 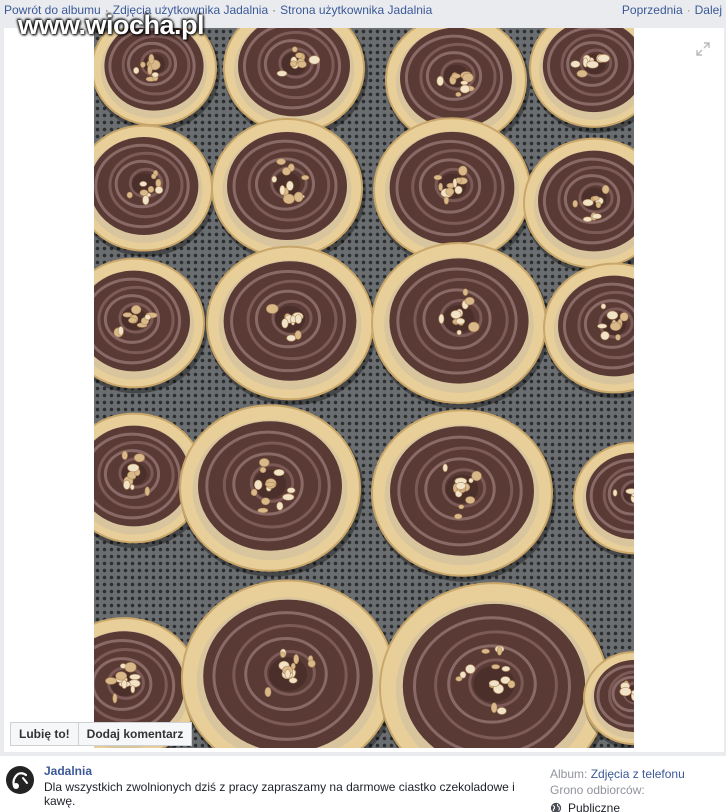 What do you see at coordinates (135, 734) in the screenshot?
I see `add-comment-button: Dodaj komentarz` at bounding box center [135, 734].